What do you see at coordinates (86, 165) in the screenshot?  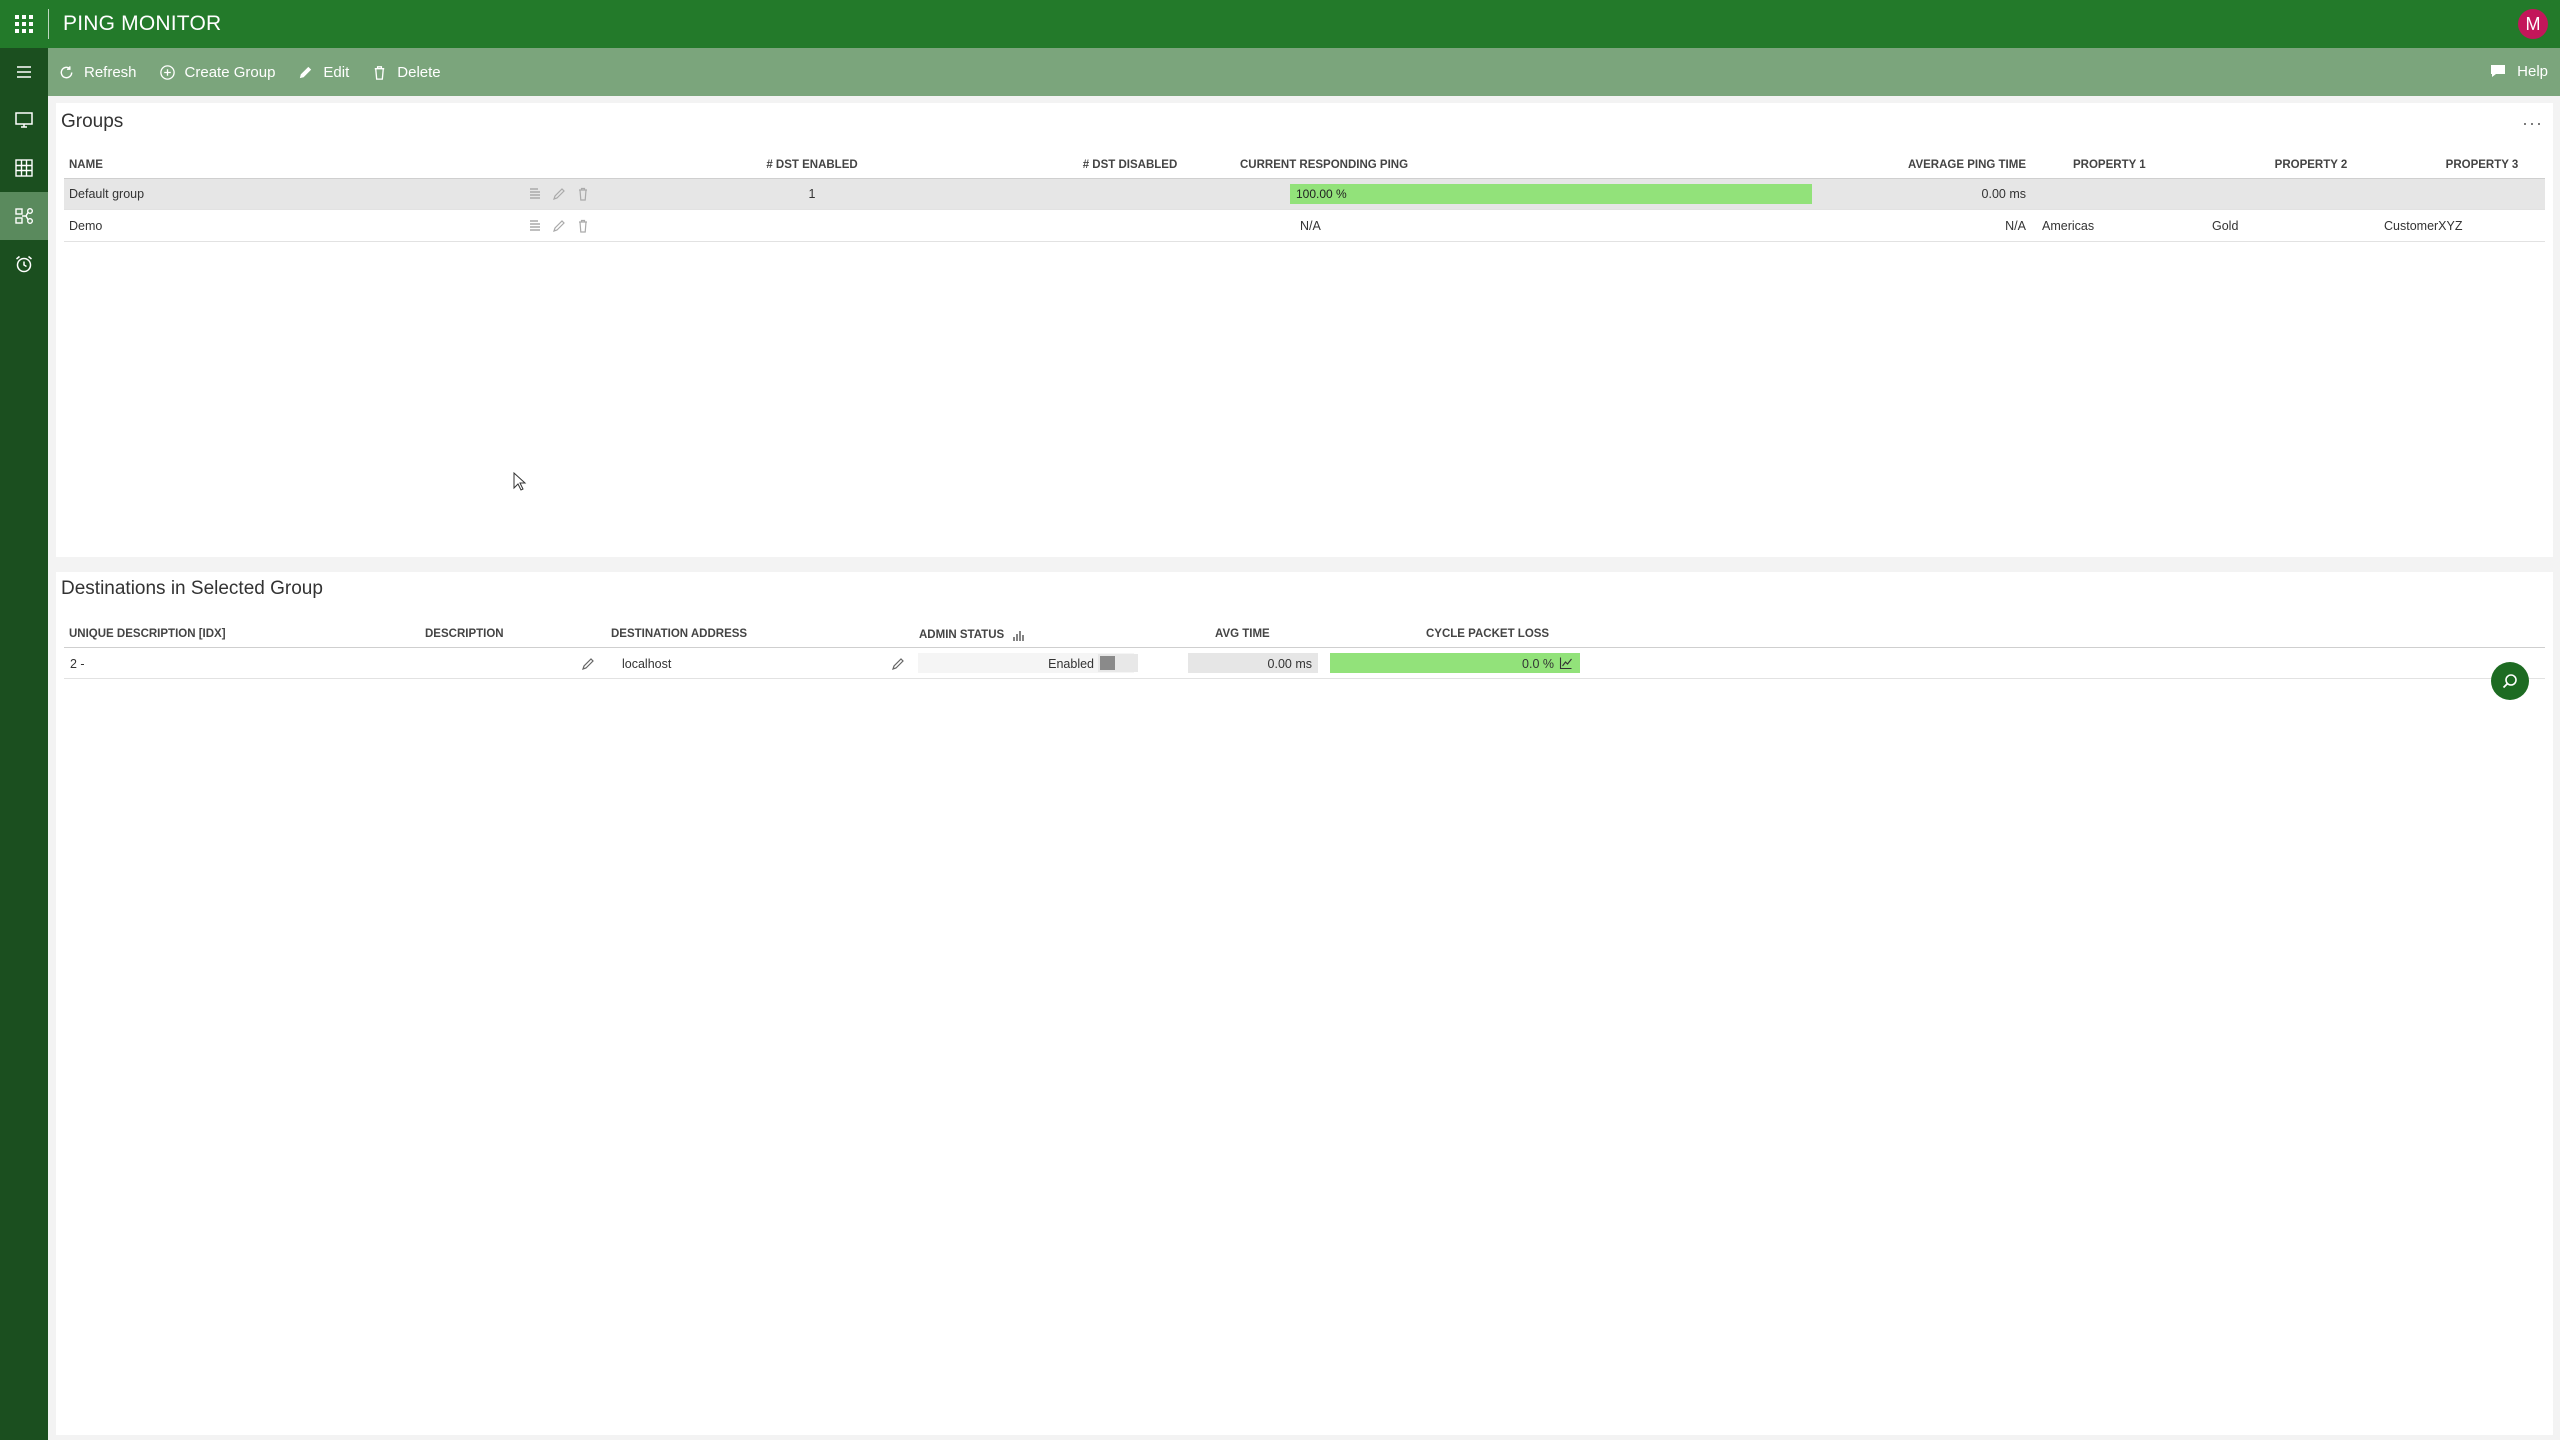 I see `col-name: NAME` at bounding box center [86, 165].